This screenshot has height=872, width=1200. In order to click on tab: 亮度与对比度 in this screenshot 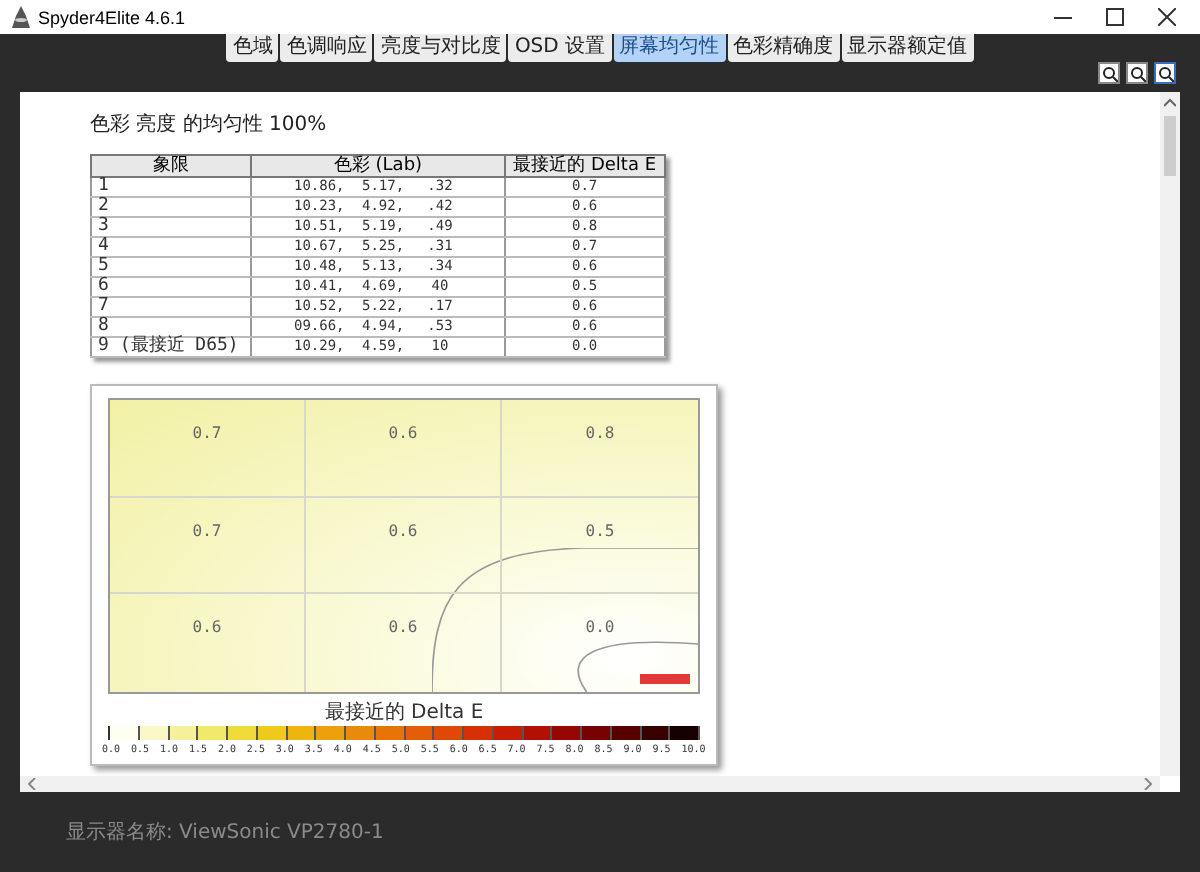, I will do `click(440, 48)`.